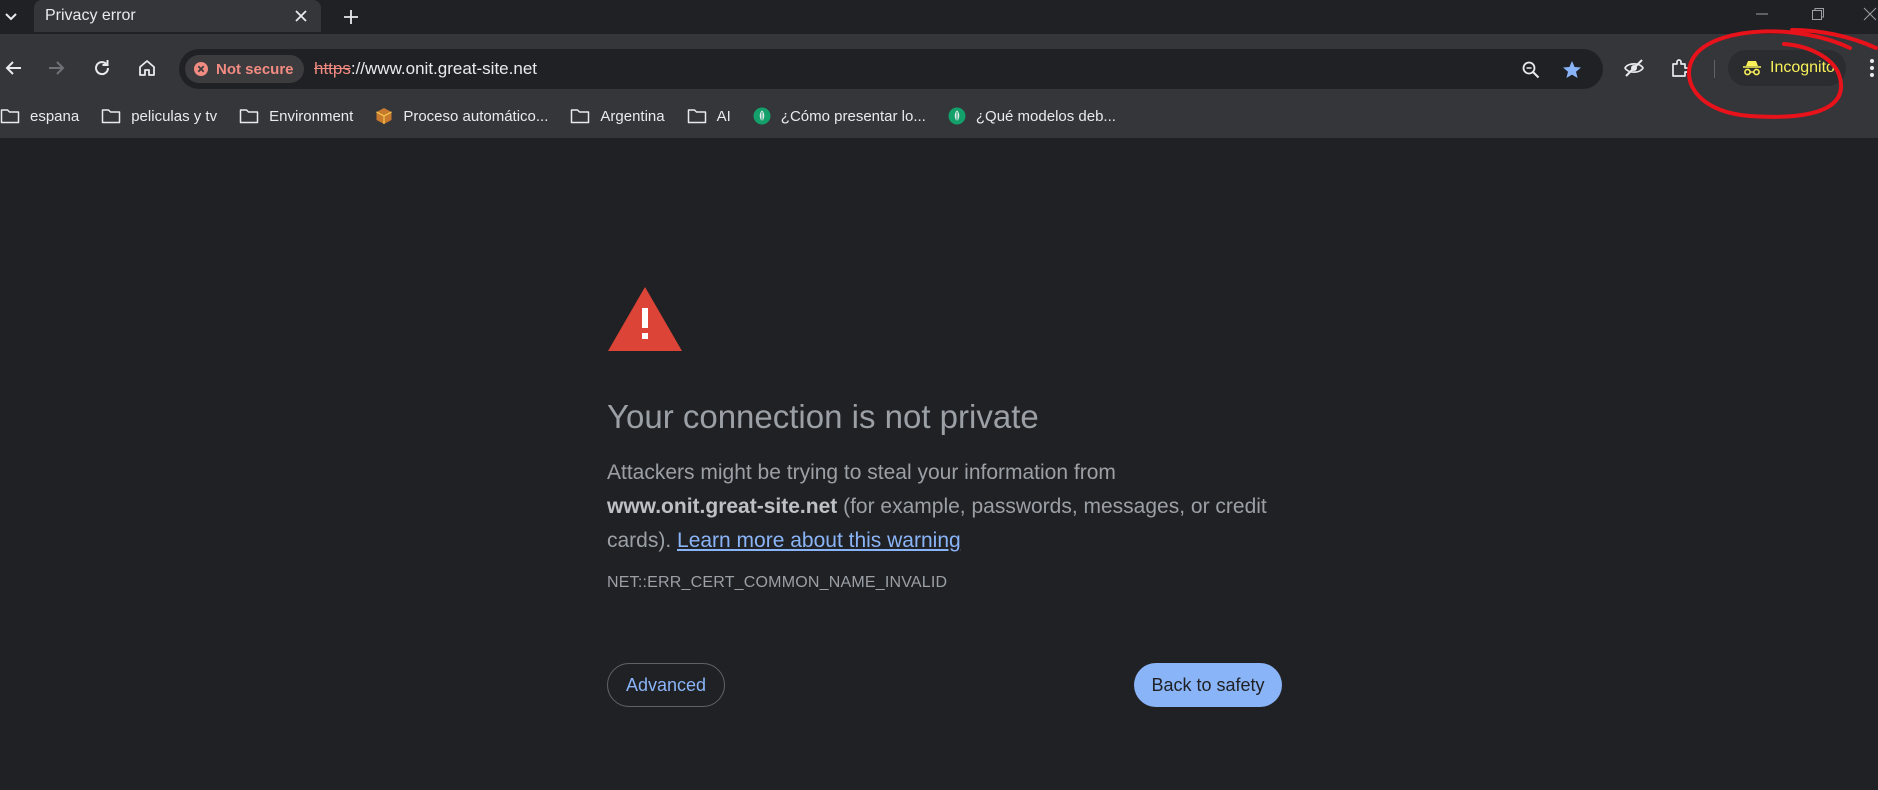 The image size is (1878, 790). I want to click on back-to-safety-button: Back to safety, so click(1208, 685).